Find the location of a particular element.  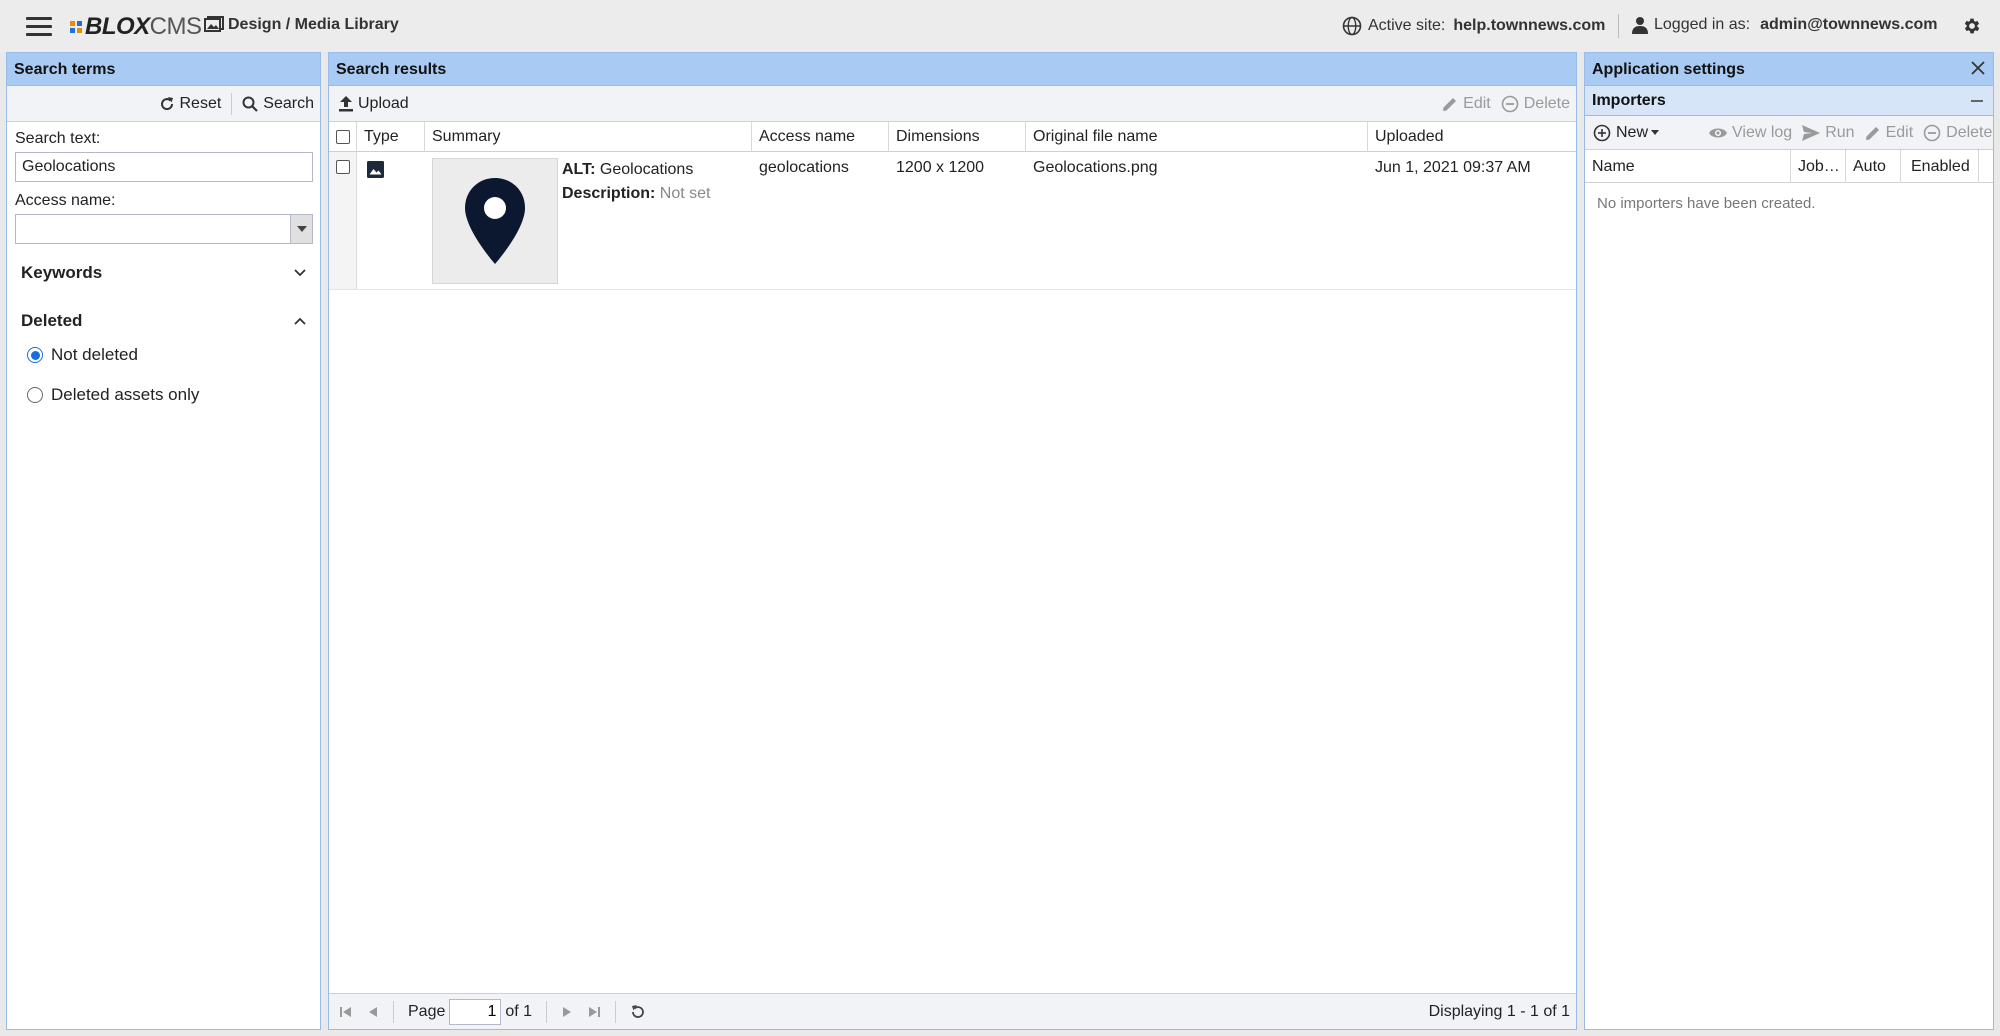

deleted-section-toggle: Deleted is located at coordinates (163, 321).